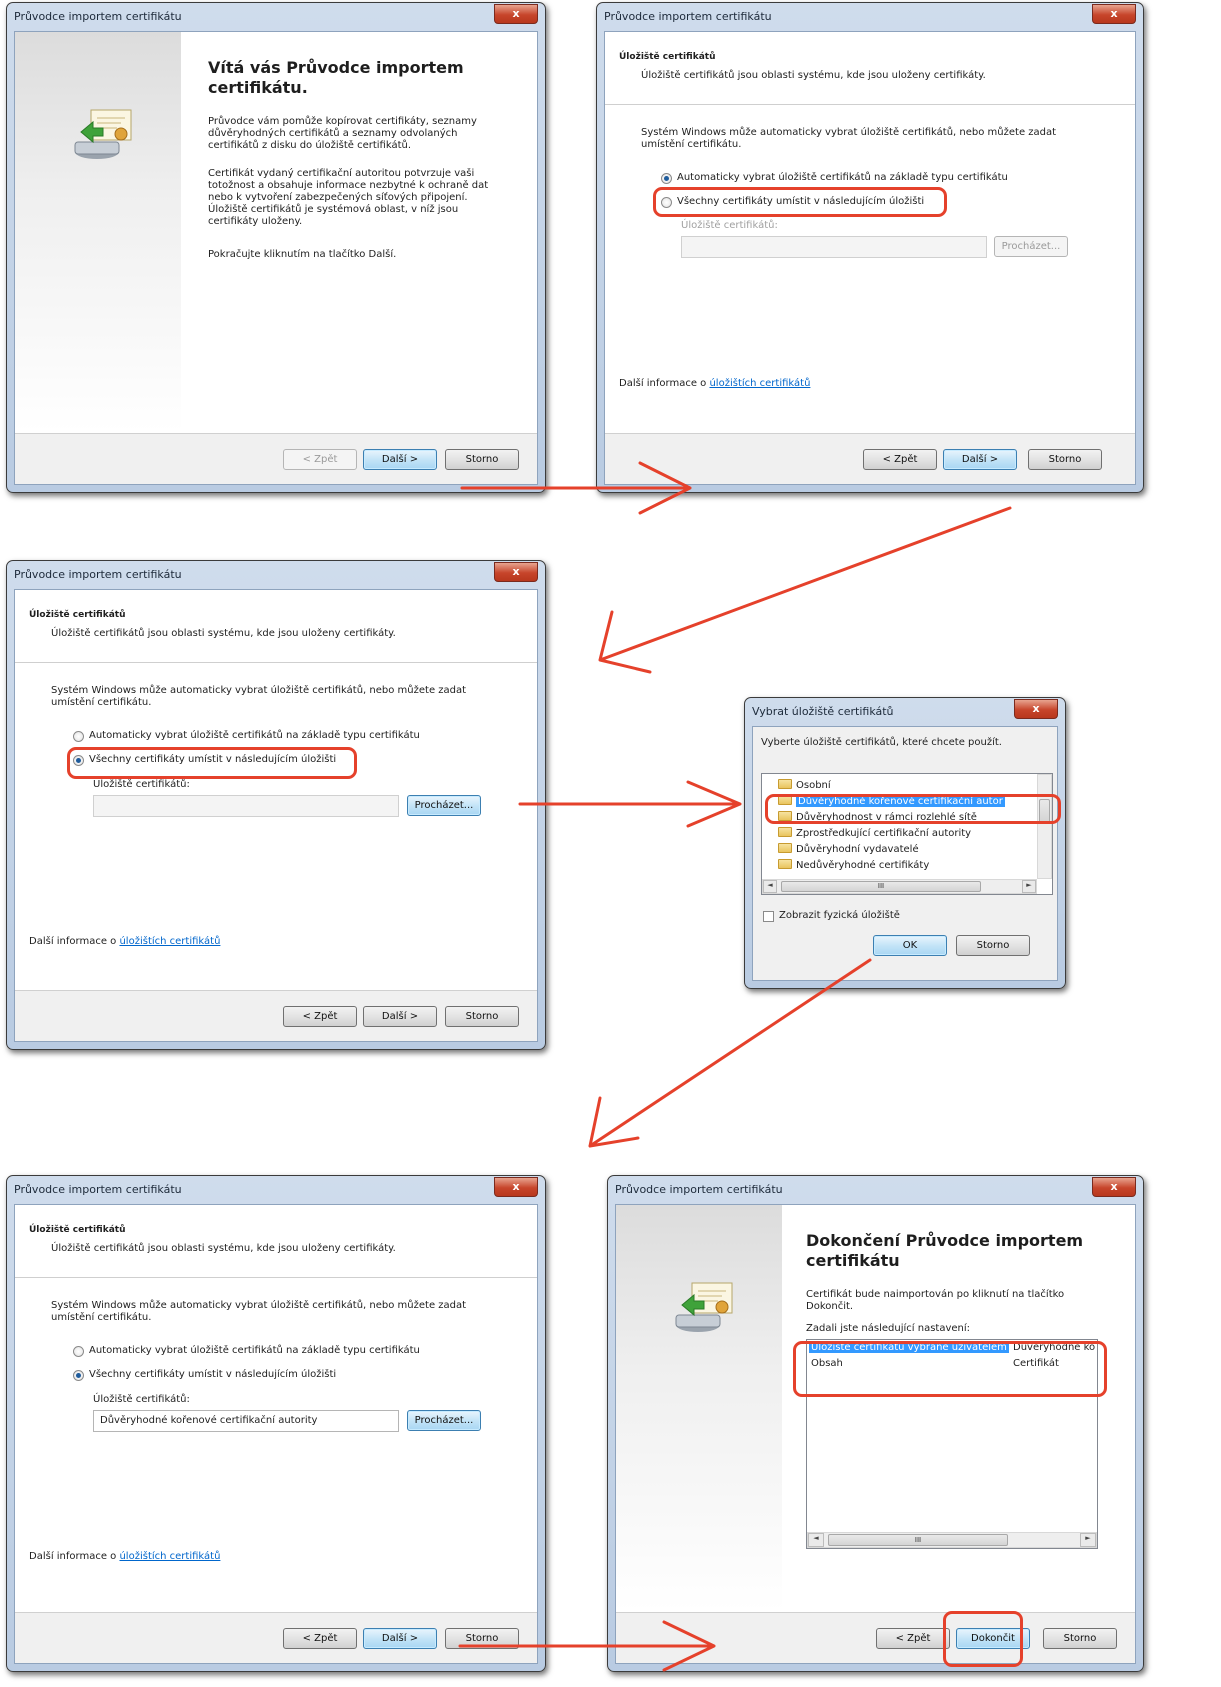 The image size is (1221, 1687). What do you see at coordinates (813, 785) in the screenshot?
I see `store-tree-item-label: Osobní` at bounding box center [813, 785].